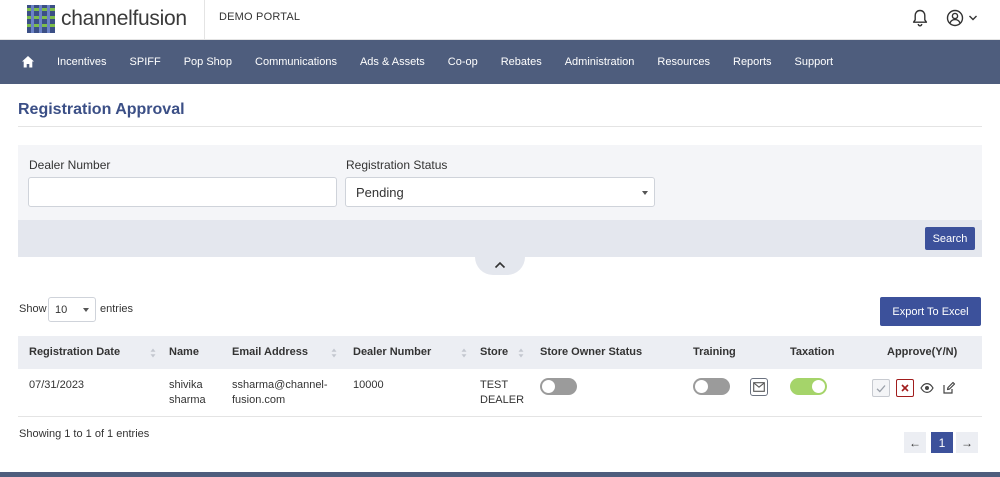 The height and width of the screenshot is (477, 1000). I want to click on registration-status-select: Pending, so click(500, 192).